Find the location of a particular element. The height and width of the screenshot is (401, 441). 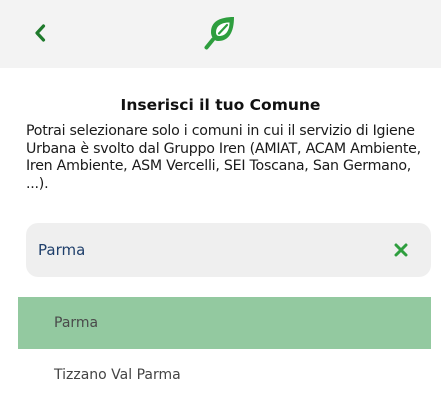

leaf-logo-icon is located at coordinates (219, 33).